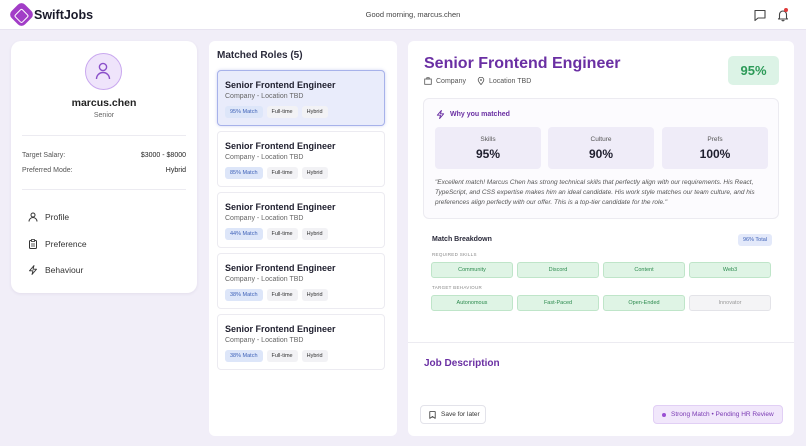 Image resolution: width=806 pixels, height=446 pixels. What do you see at coordinates (104, 170) in the screenshot?
I see `mode-row: Preferred Mode: Hybrid` at bounding box center [104, 170].